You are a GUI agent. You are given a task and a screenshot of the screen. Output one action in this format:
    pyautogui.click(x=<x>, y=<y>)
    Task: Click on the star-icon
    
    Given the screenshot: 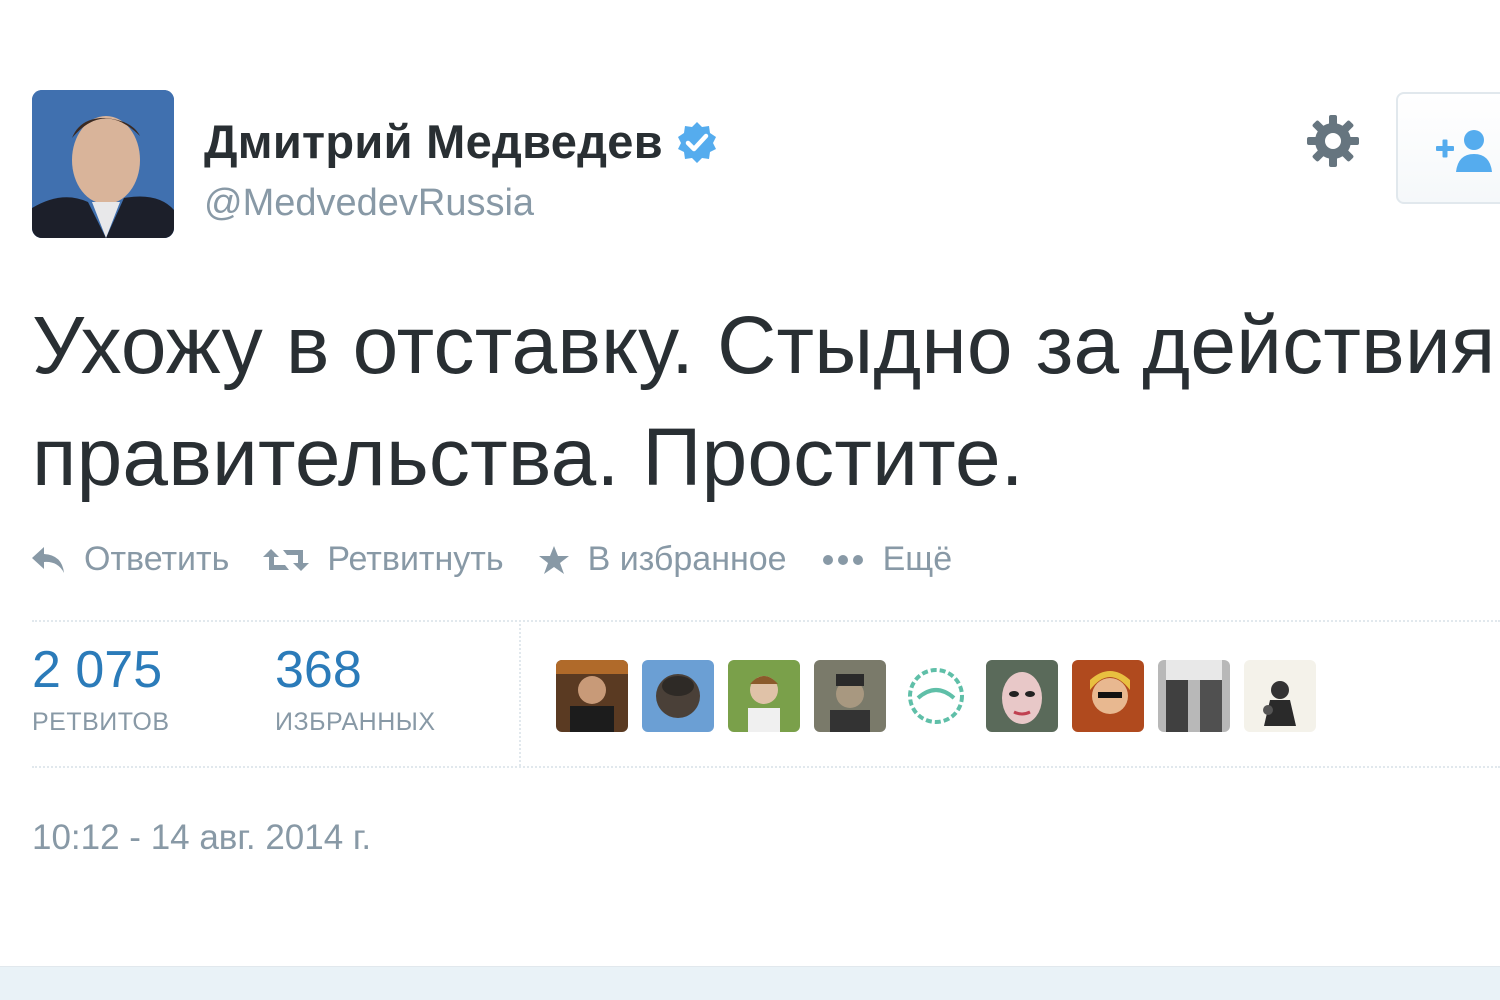 What is the action you would take?
    pyautogui.click(x=553, y=559)
    